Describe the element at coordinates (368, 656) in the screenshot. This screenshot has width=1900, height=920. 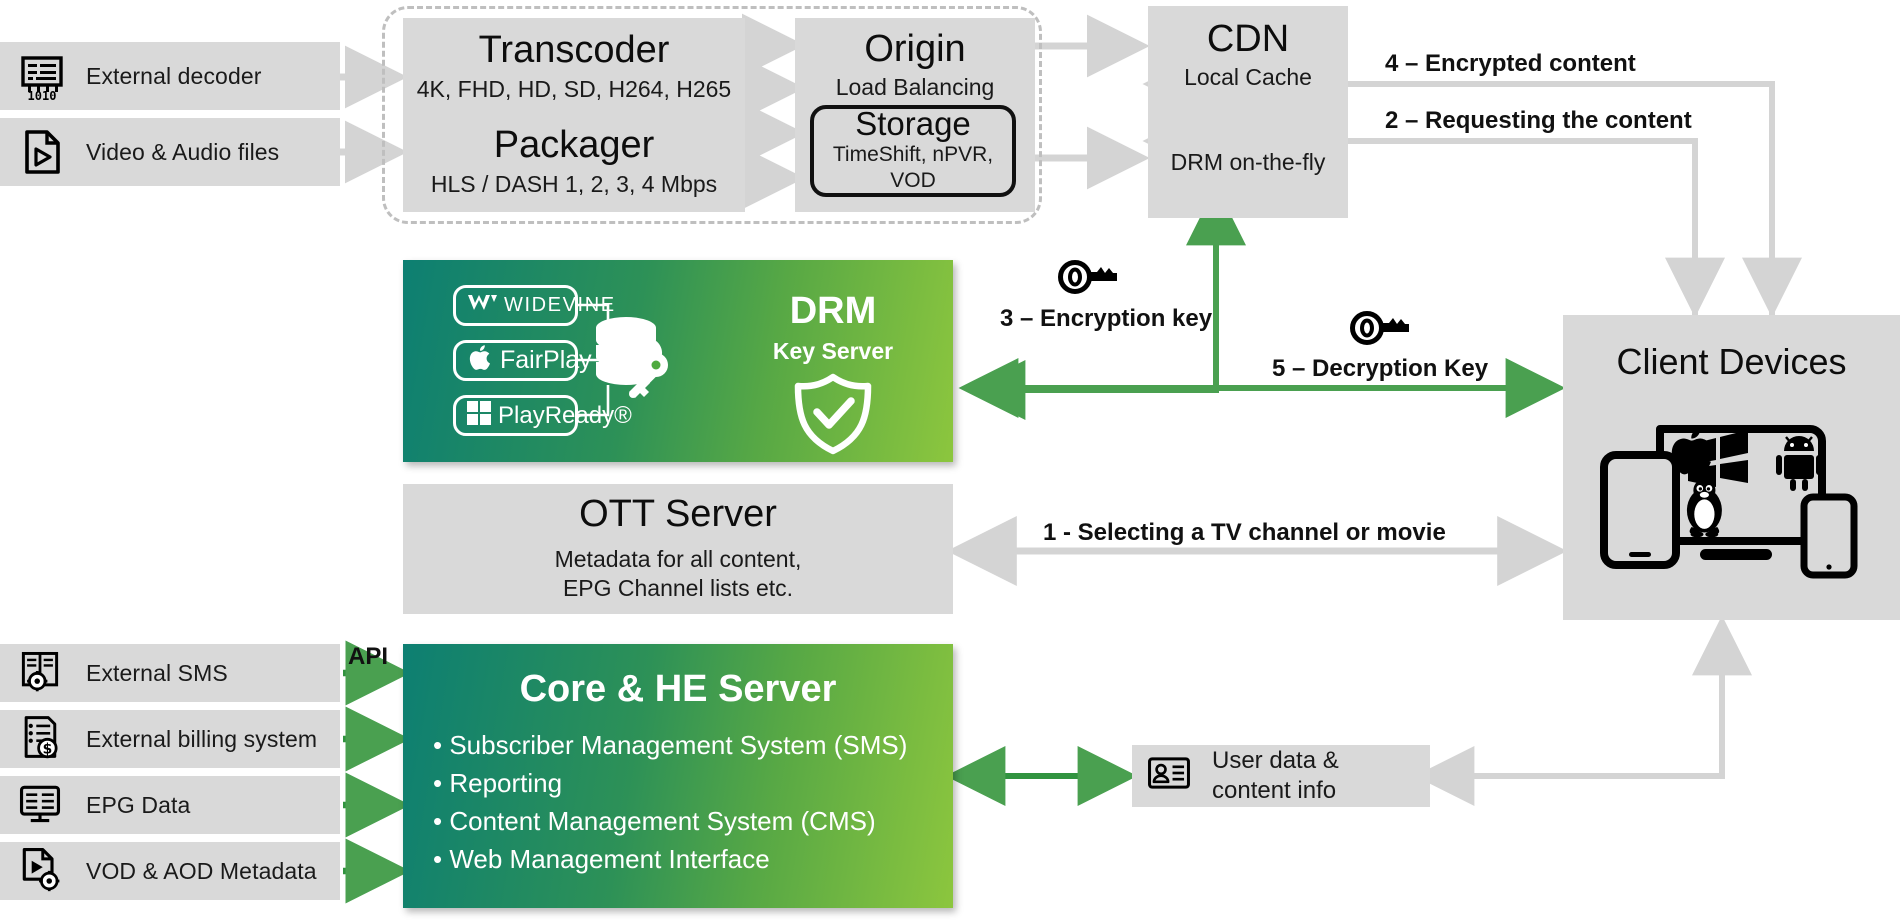
I see `api-label: API` at that location.